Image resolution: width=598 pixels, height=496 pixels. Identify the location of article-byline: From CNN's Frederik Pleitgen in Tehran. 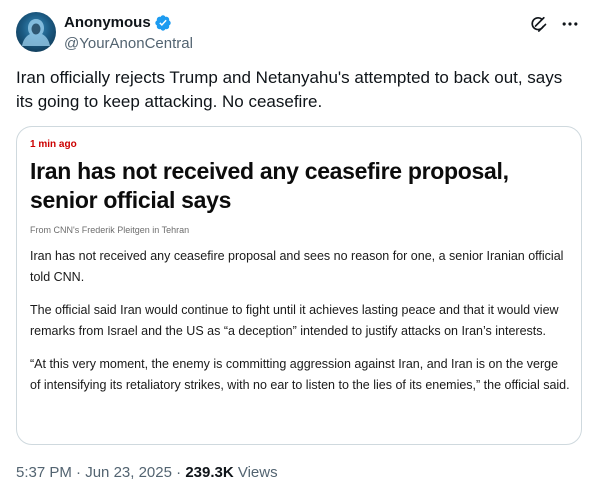
(110, 230).